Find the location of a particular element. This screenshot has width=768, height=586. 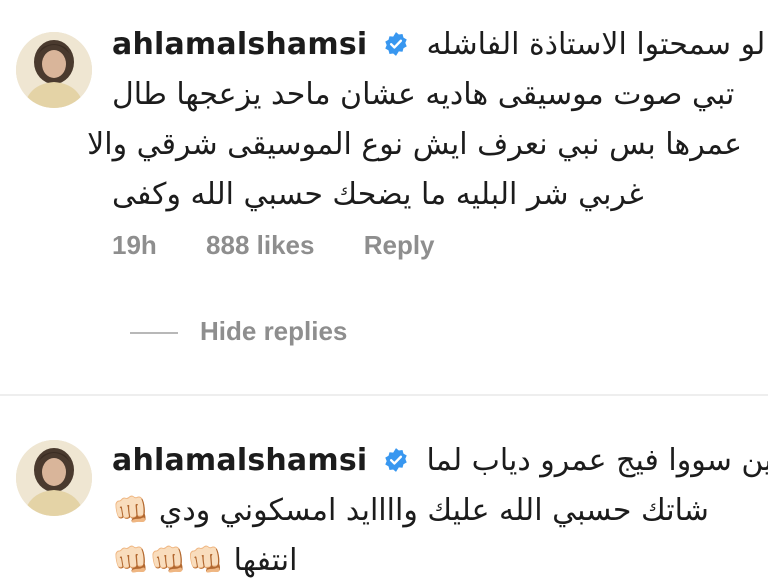

comment-header: ahlamalshamsi لو سمحتوا الاستاذة الفاشله is located at coordinates (438, 45).